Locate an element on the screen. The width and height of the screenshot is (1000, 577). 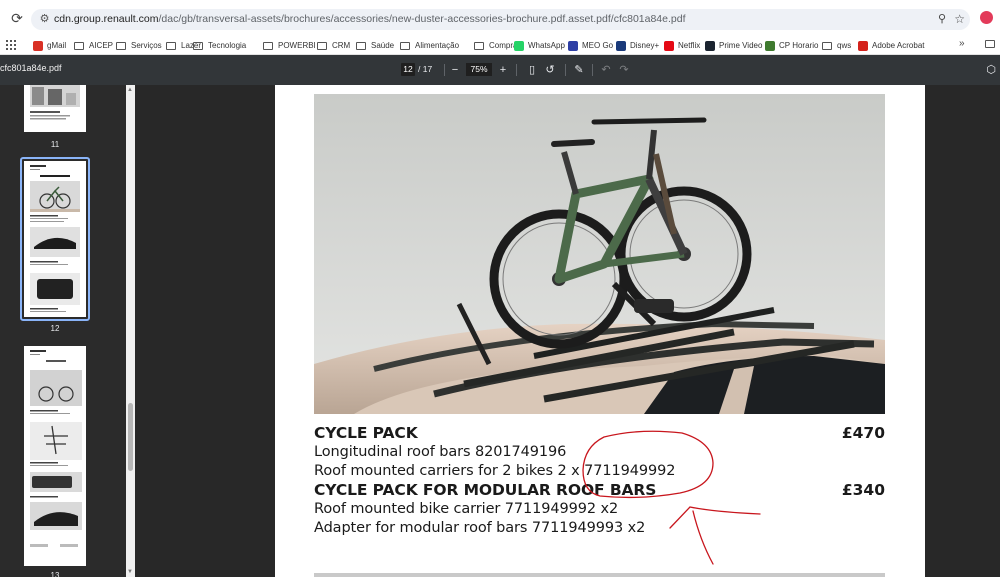
redo-icon: ↷ is located at coordinates (624, 70).